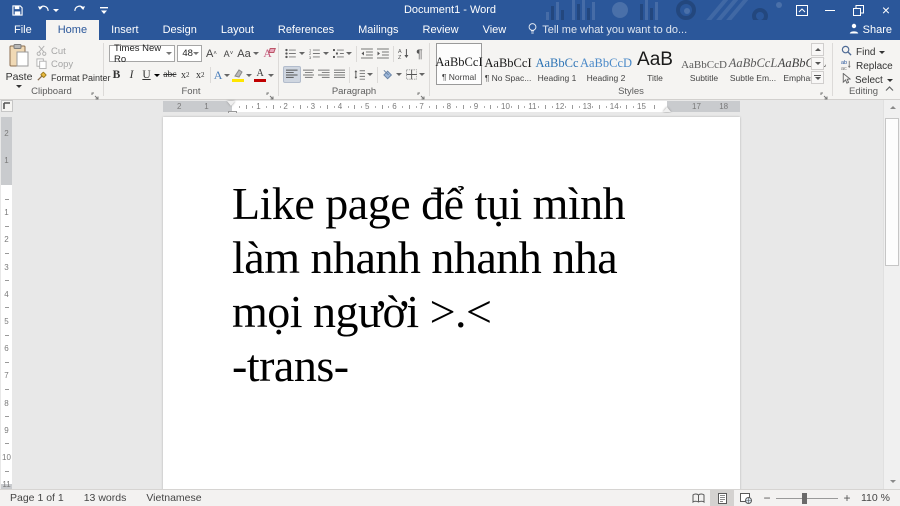 This screenshot has height=506, width=900. I want to click on shading-button, so click(391, 74).